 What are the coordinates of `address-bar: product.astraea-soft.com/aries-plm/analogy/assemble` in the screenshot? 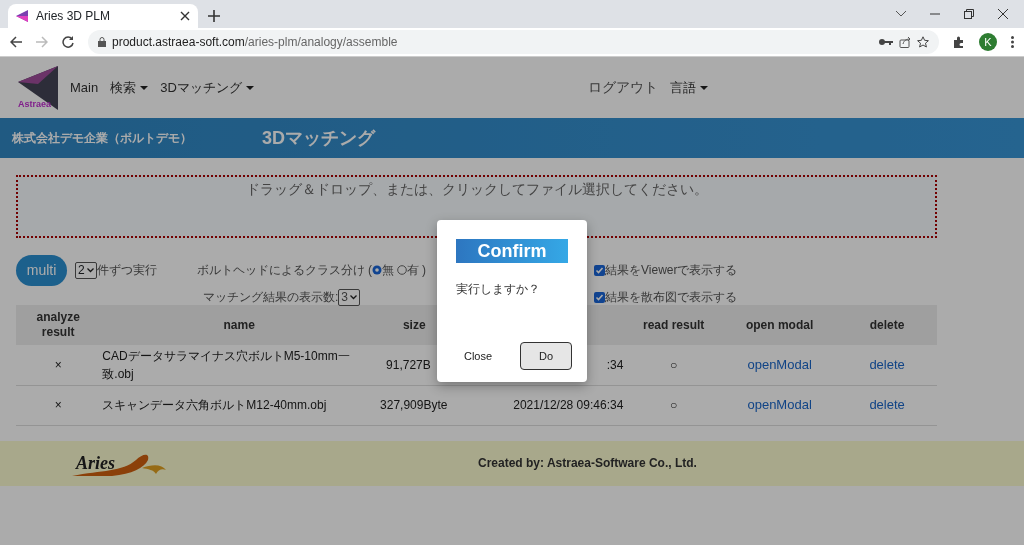 It's located at (513, 42).